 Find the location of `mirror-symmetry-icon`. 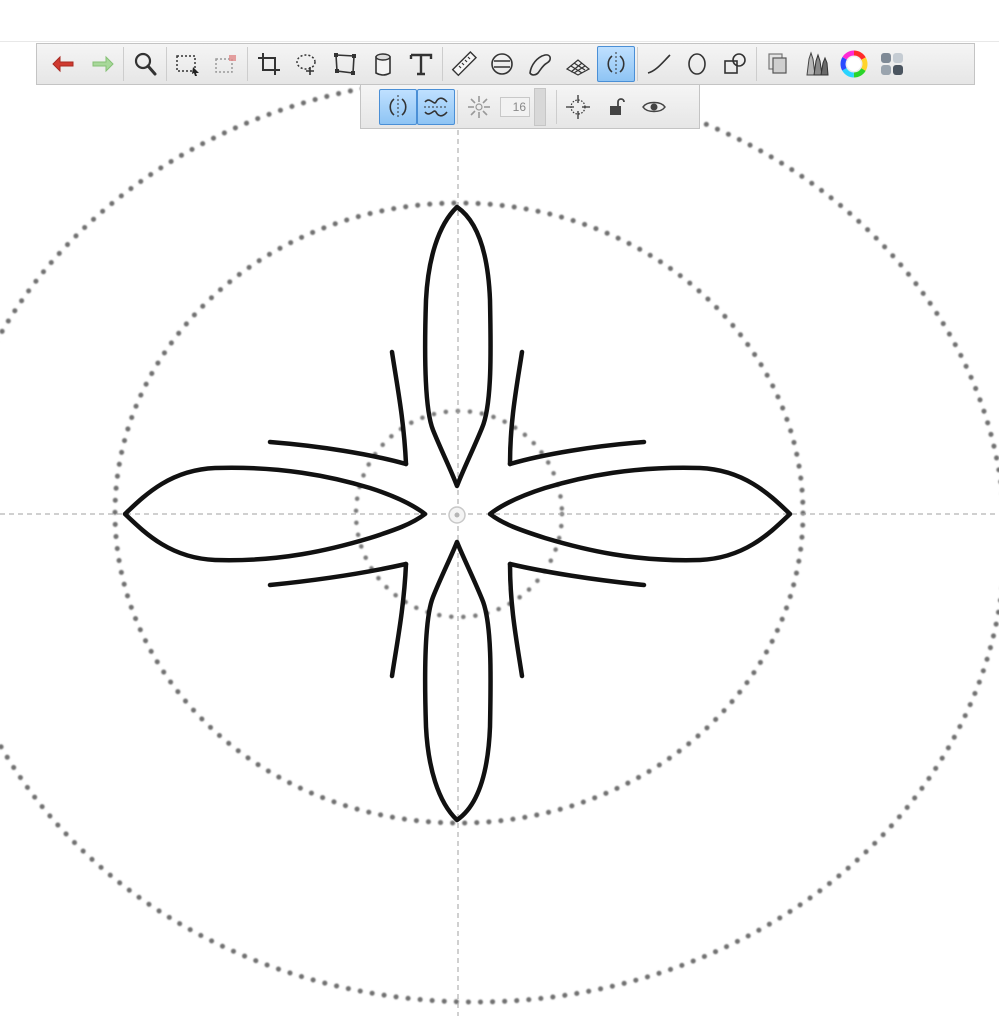

mirror-symmetry-icon is located at coordinates (398, 106).